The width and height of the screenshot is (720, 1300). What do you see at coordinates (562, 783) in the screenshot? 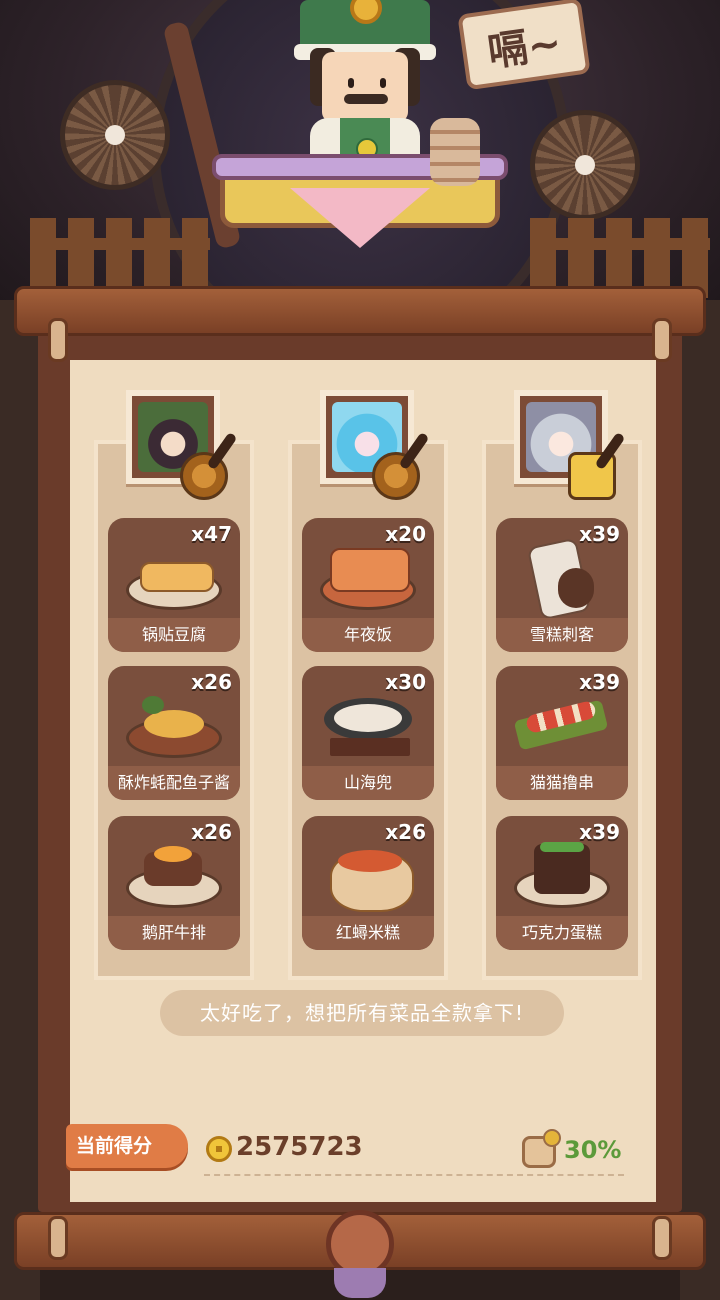
I see `dish-name: 猫猫撸串` at bounding box center [562, 783].